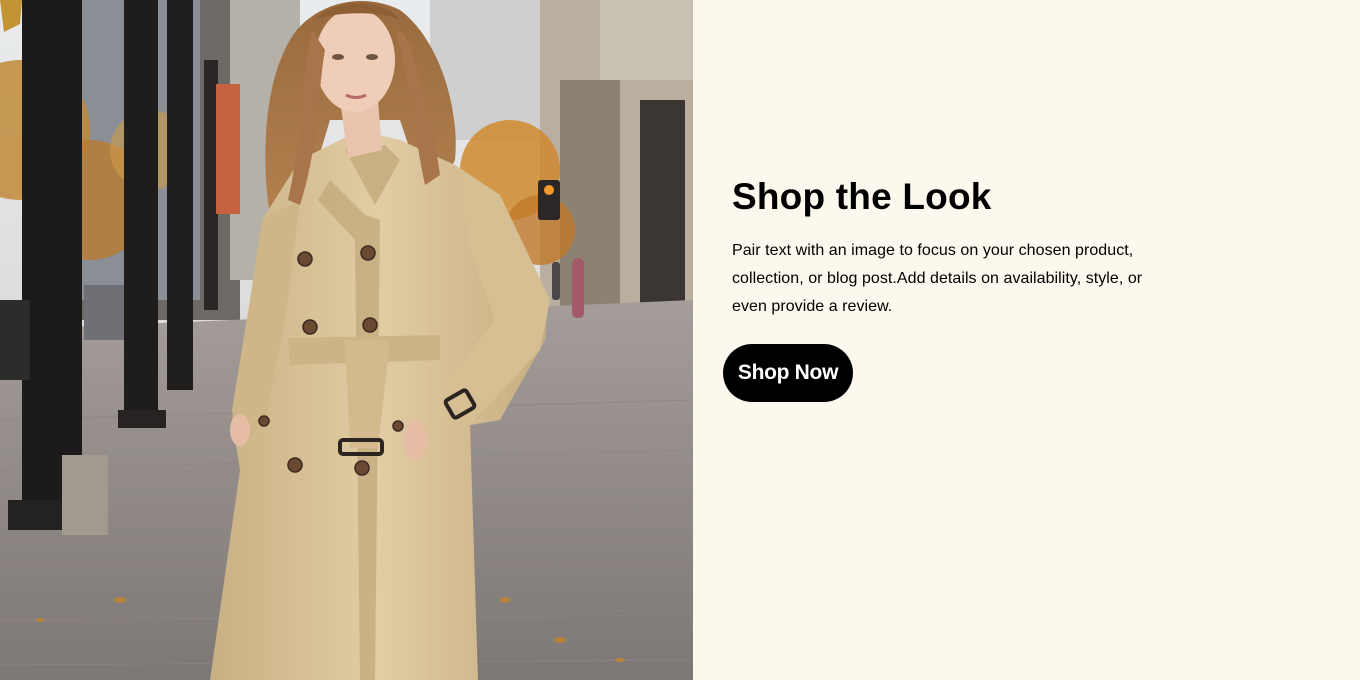 This screenshot has width=1360, height=680. What do you see at coordinates (788, 373) in the screenshot?
I see `shop-now-button: Shop Now` at bounding box center [788, 373].